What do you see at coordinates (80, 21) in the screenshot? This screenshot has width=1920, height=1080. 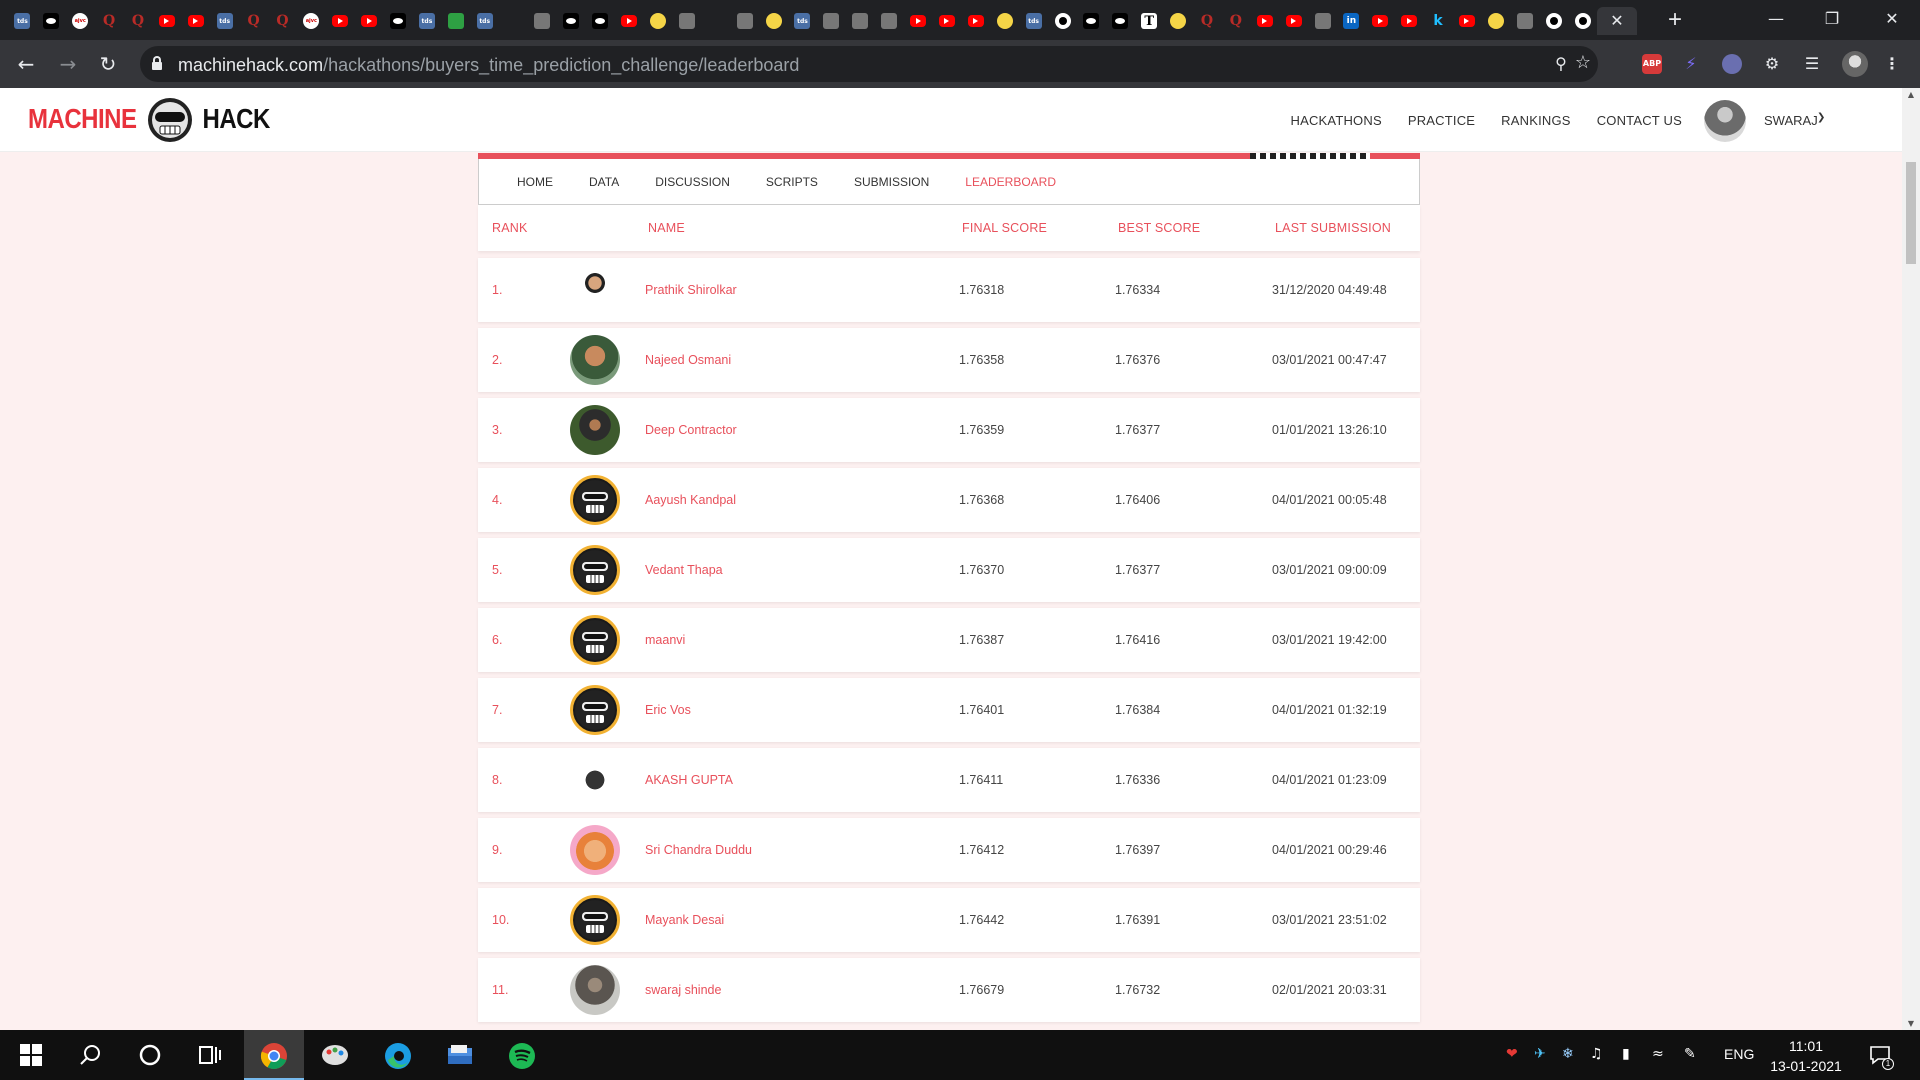 I see `browser-tab: ajvc` at bounding box center [80, 21].